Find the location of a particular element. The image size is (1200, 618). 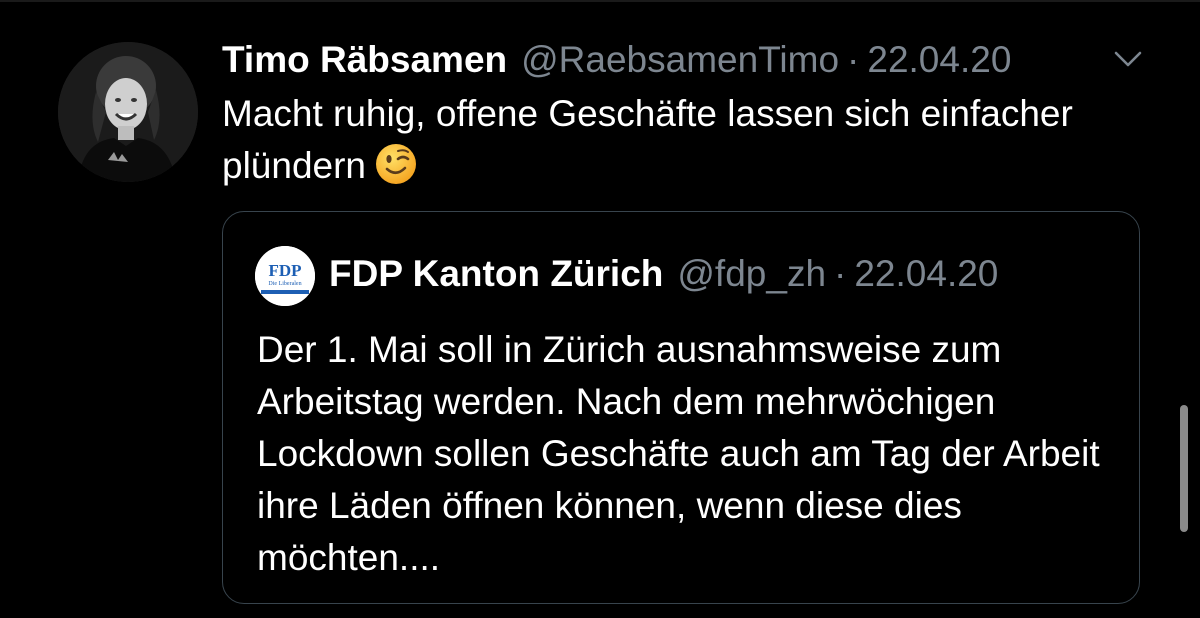

fdp-logo-subtext: Die Liberalen is located at coordinates (284, 284).